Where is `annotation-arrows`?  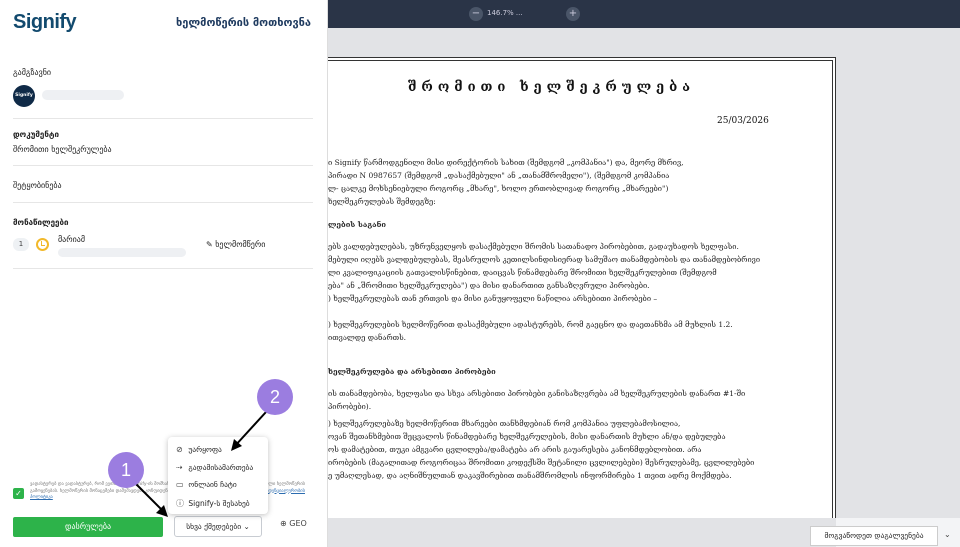 annotation-arrows is located at coordinates (200, 464).